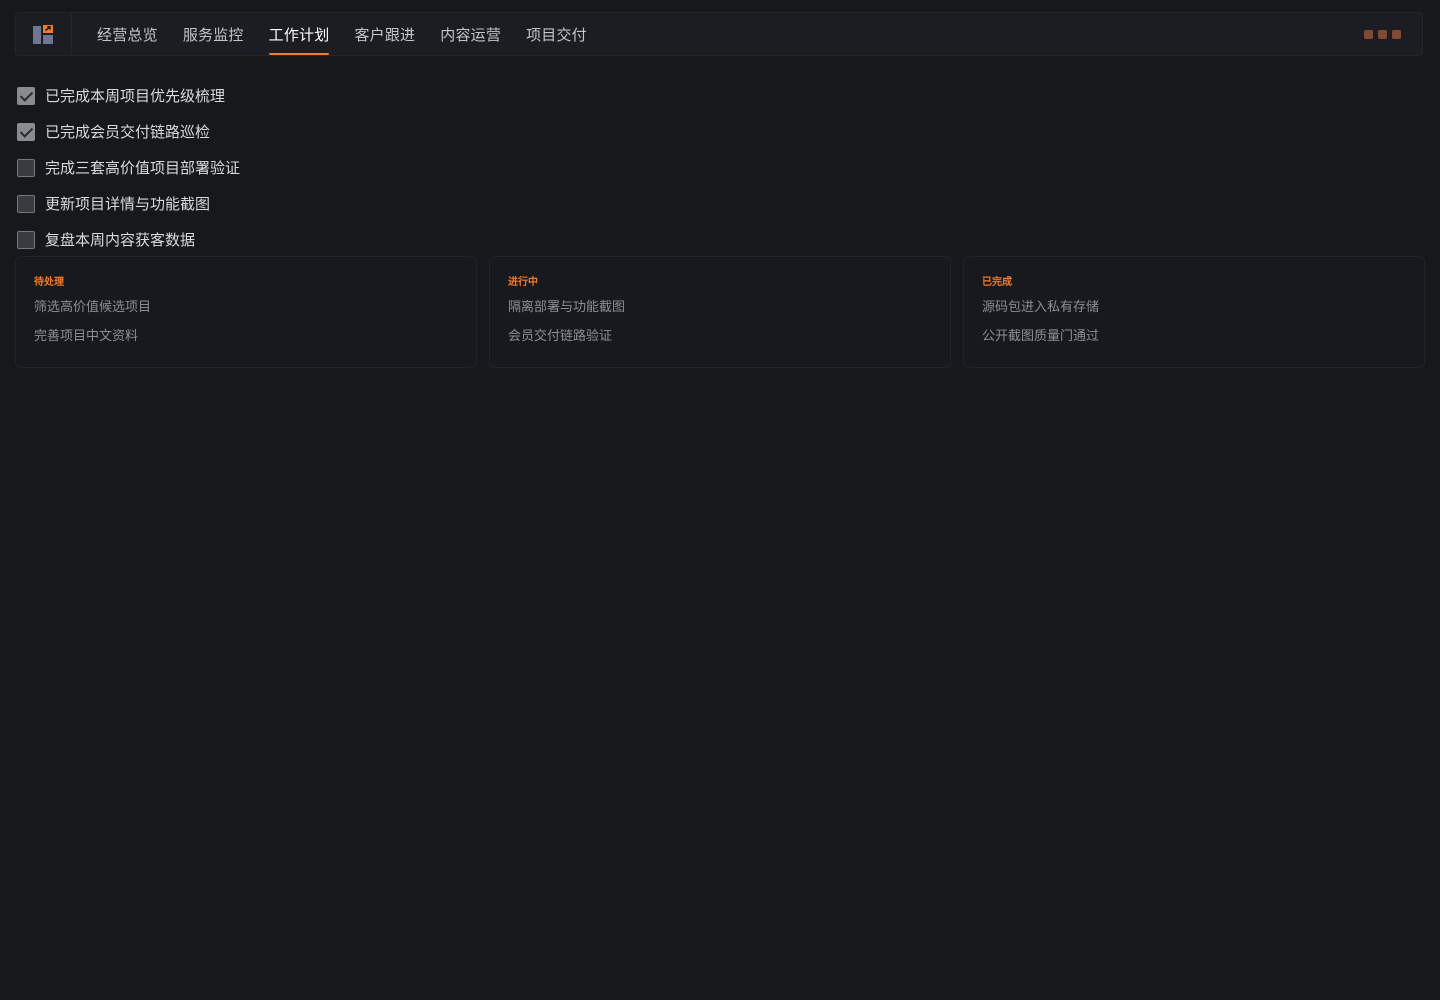  What do you see at coordinates (143, 168) in the screenshot?
I see `todo-label: 完成三套高价值项目部署验证` at bounding box center [143, 168].